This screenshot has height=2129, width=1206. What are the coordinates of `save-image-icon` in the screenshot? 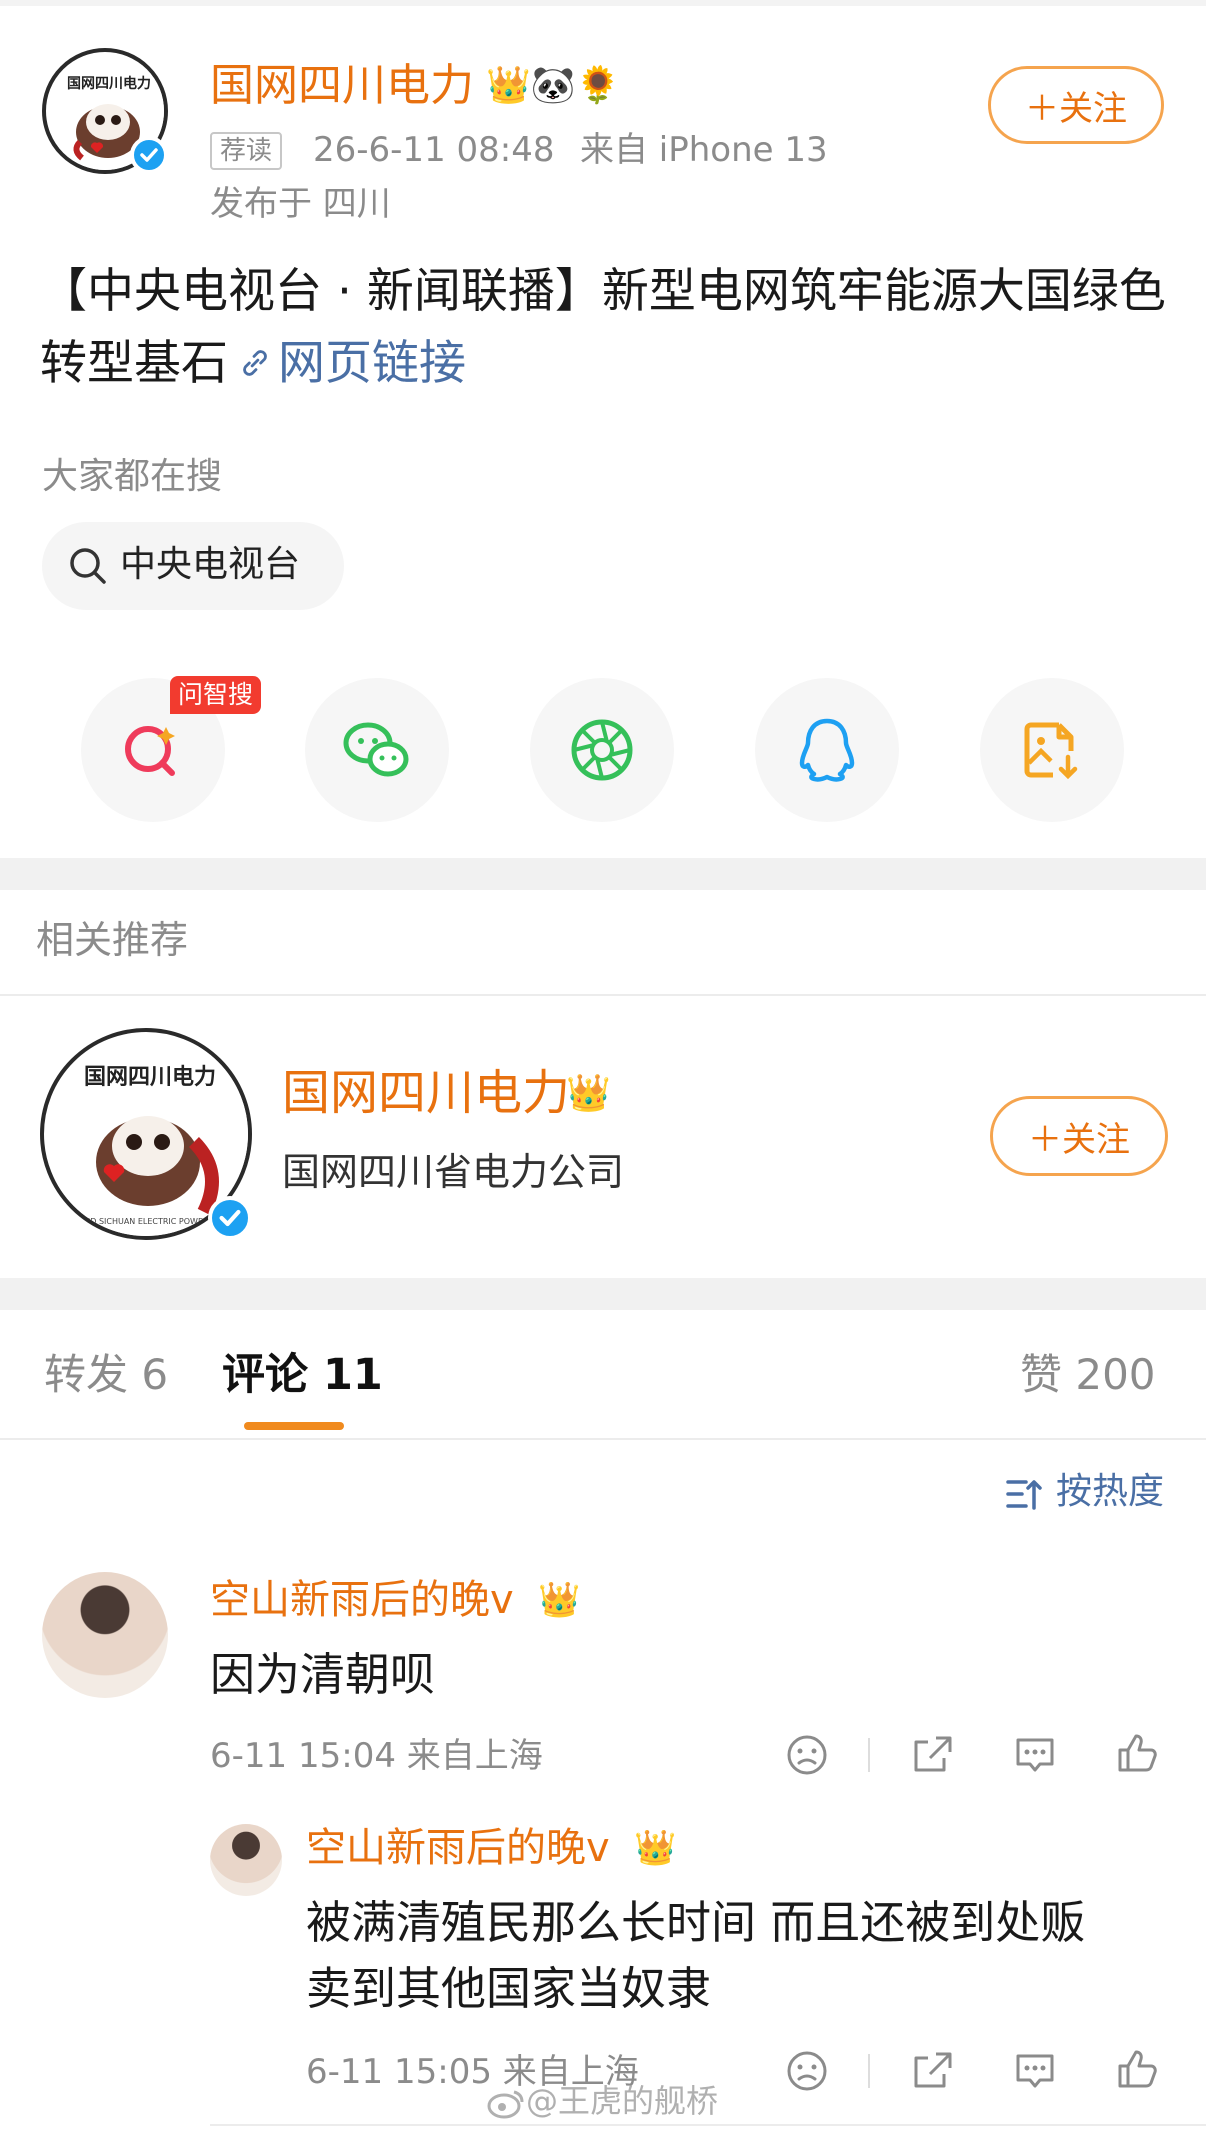 It's located at (1051, 751).